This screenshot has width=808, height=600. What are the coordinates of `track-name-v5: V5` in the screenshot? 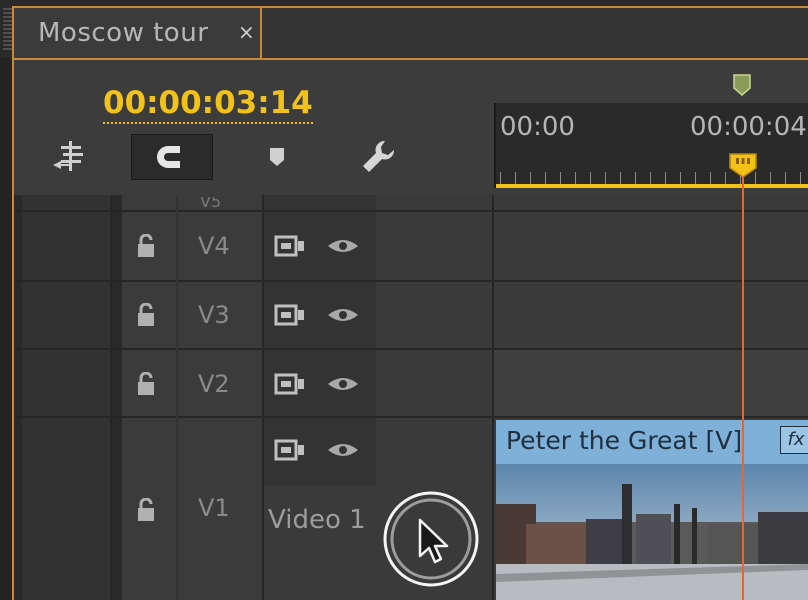 It's located at (211, 202).